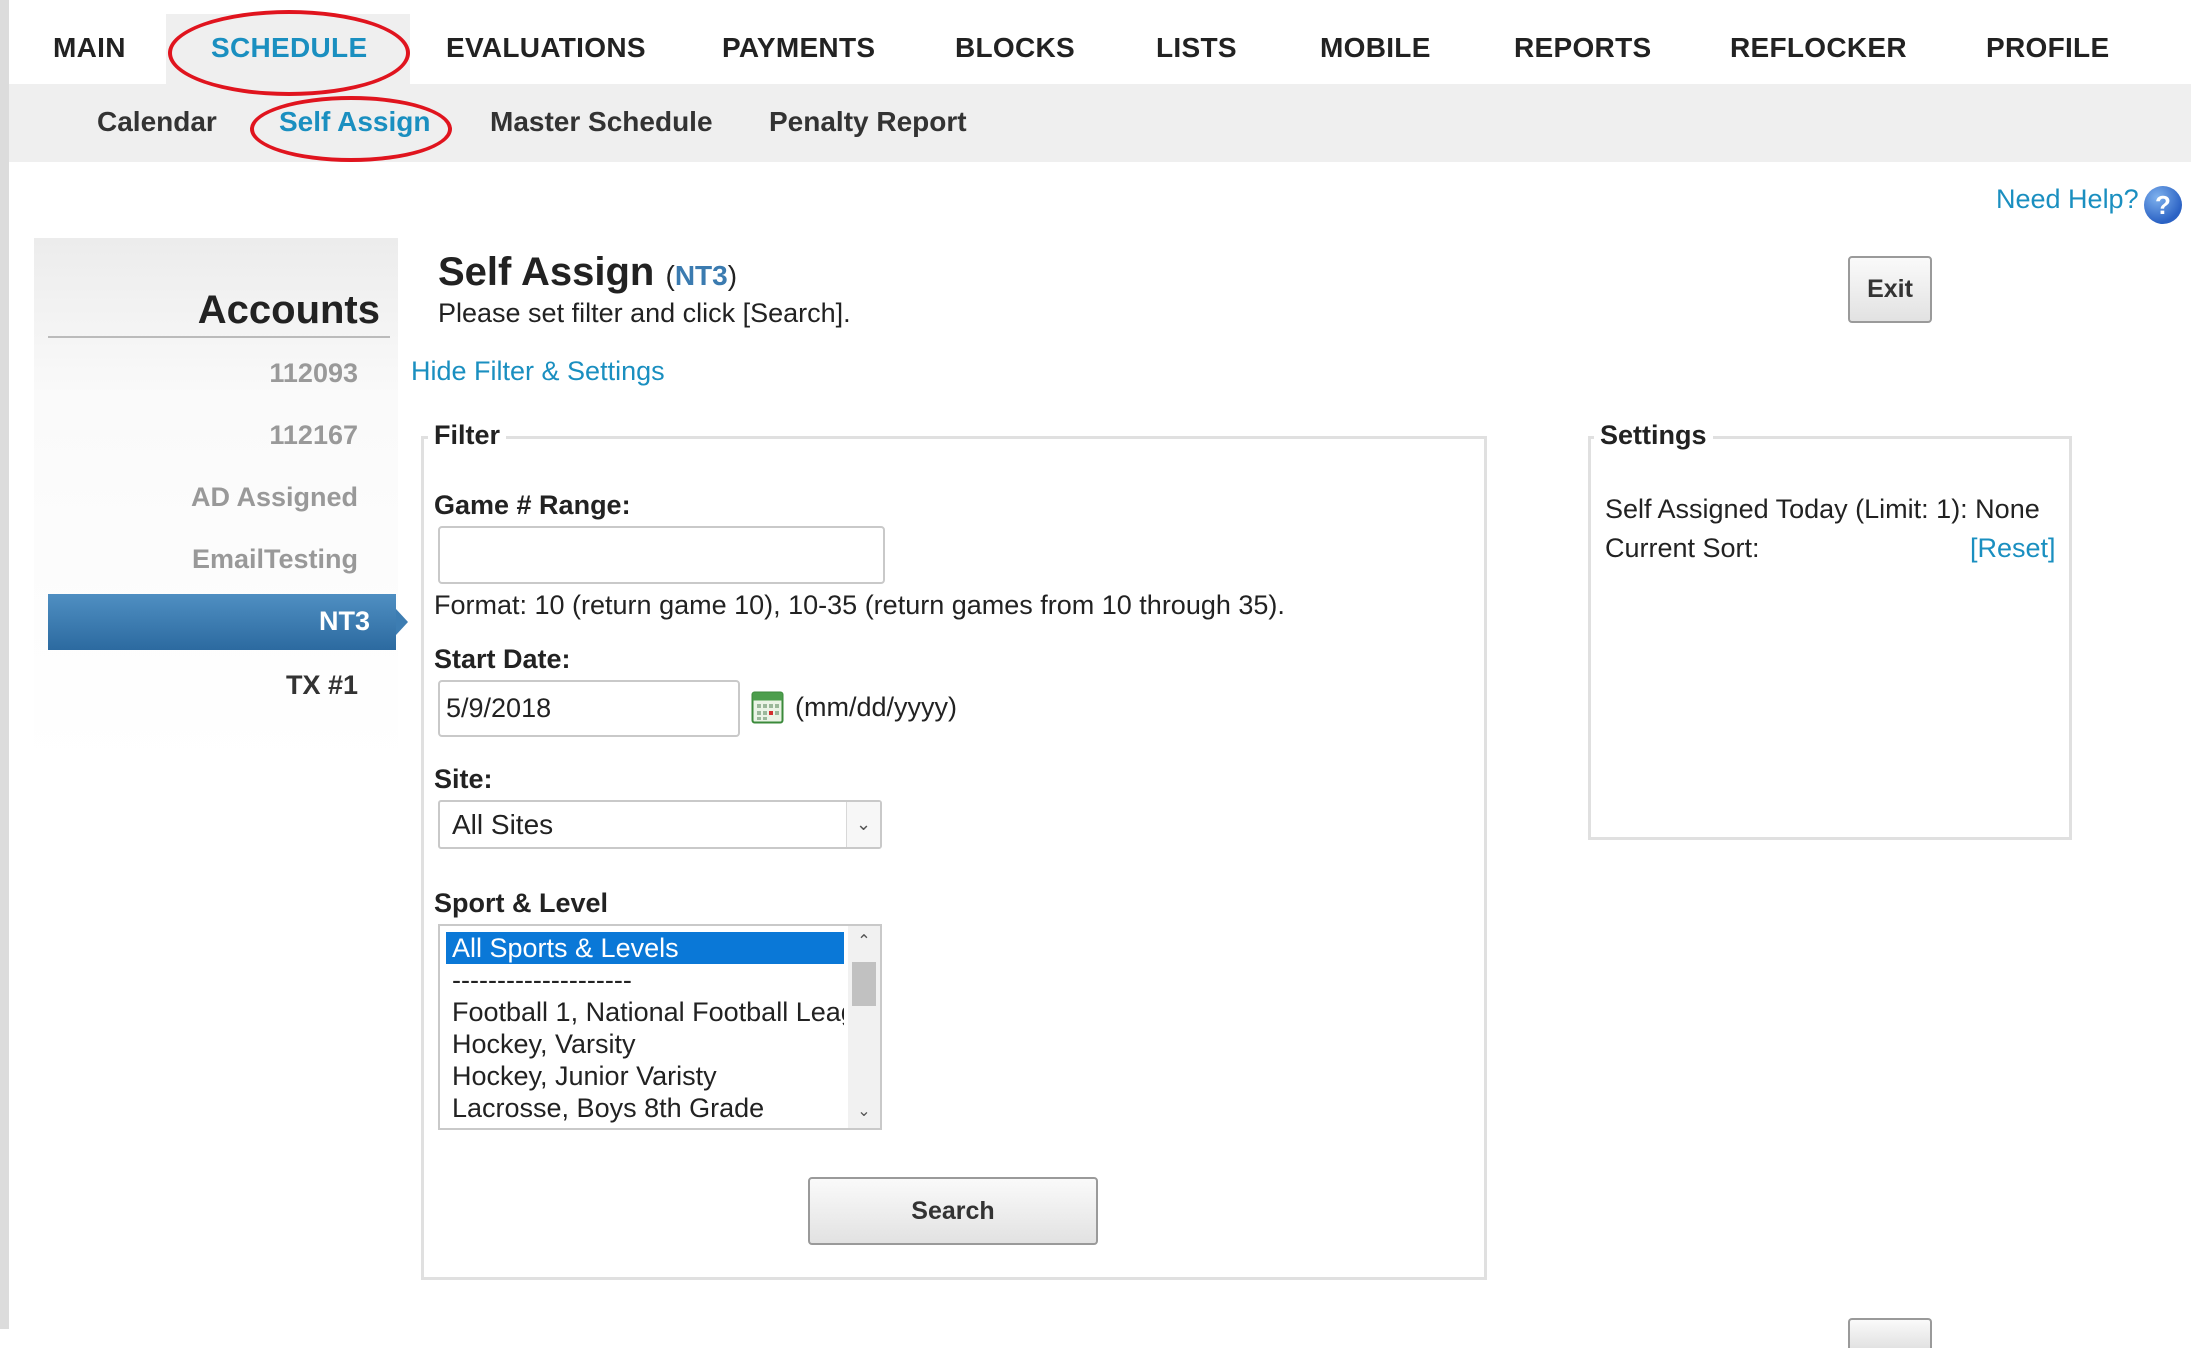 The width and height of the screenshot is (2191, 1348). I want to click on subnav-calendar: Calendar, so click(157, 122).